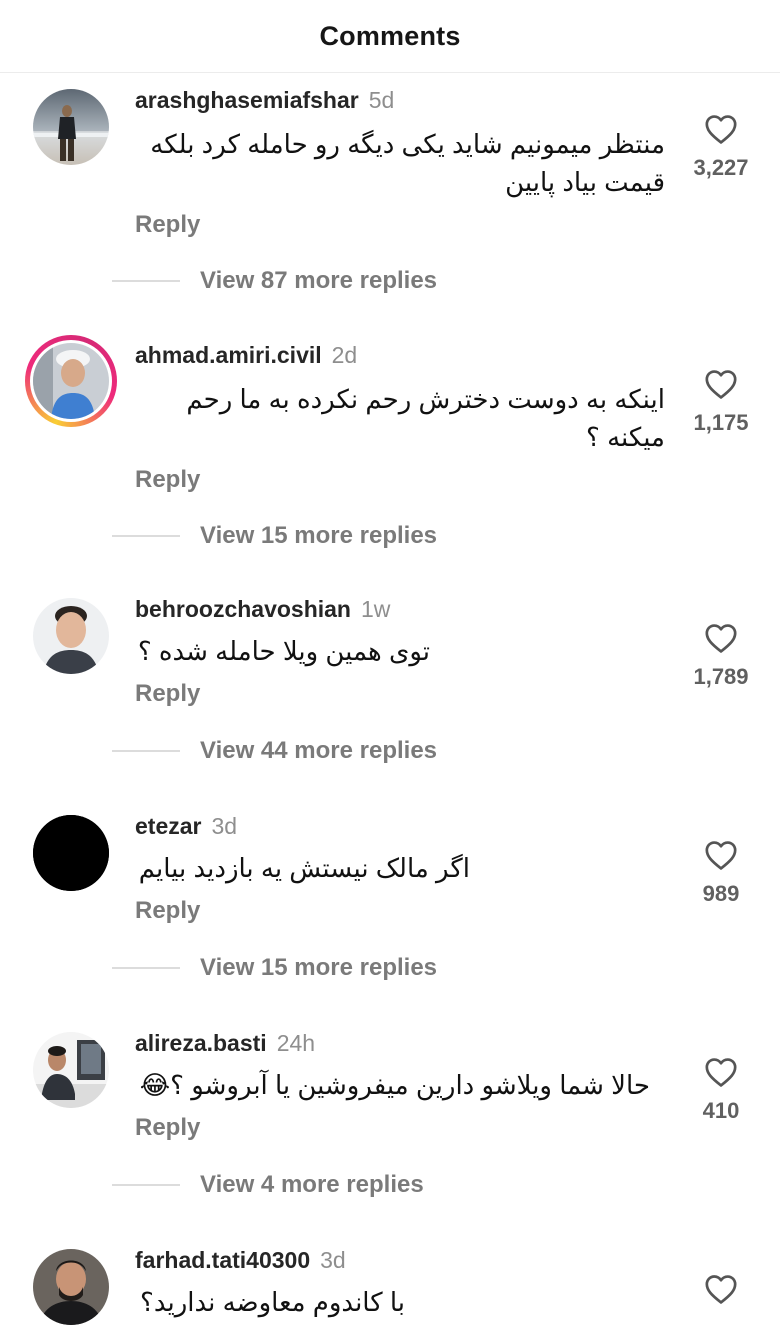 The width and height of the screenshot is (780, 1331). What do you see at coordinates (272, 1302) in the screenshot?
I see `comment-text: با کاندوم معاوضه ندارید؟` at bounding box center [272, 1302].